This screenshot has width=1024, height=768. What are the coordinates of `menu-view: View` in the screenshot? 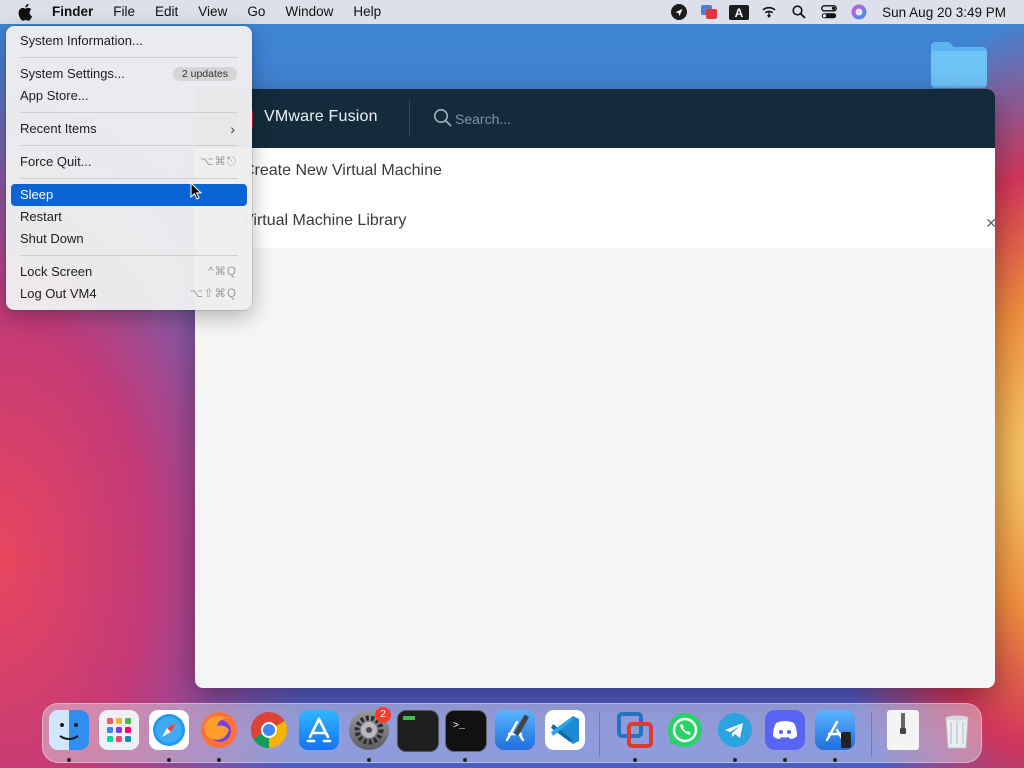 It's located at (212, 12).